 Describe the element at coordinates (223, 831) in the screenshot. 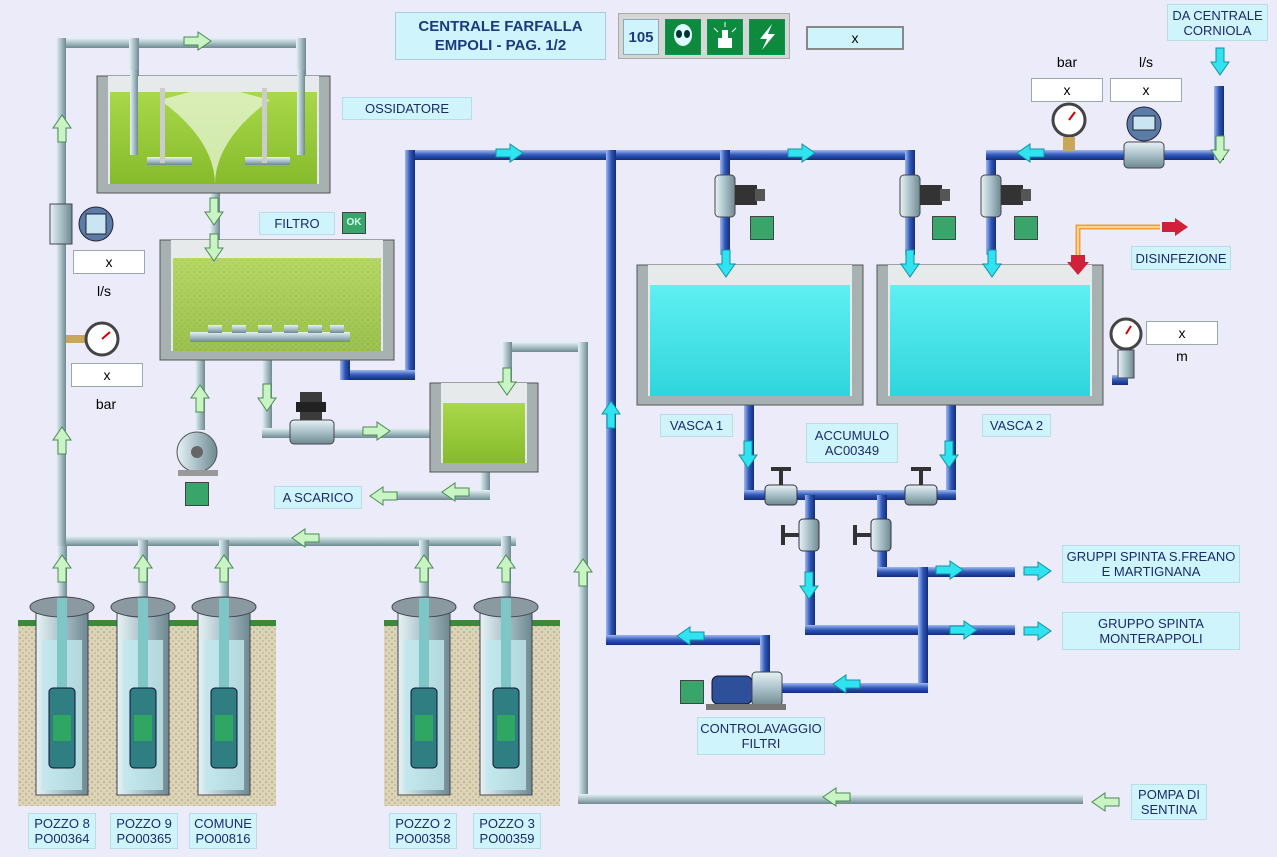

I see `well-label-comune: COMUNE PO00816` at that location.